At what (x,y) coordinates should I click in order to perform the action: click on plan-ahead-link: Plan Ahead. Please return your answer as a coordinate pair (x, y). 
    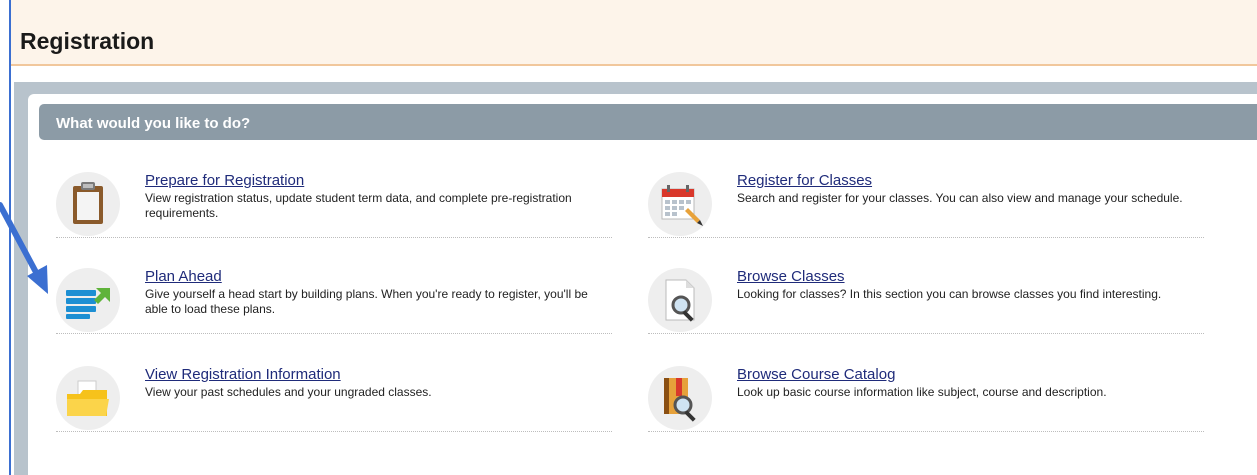
    Looking at the image, I should click on (183, 276).